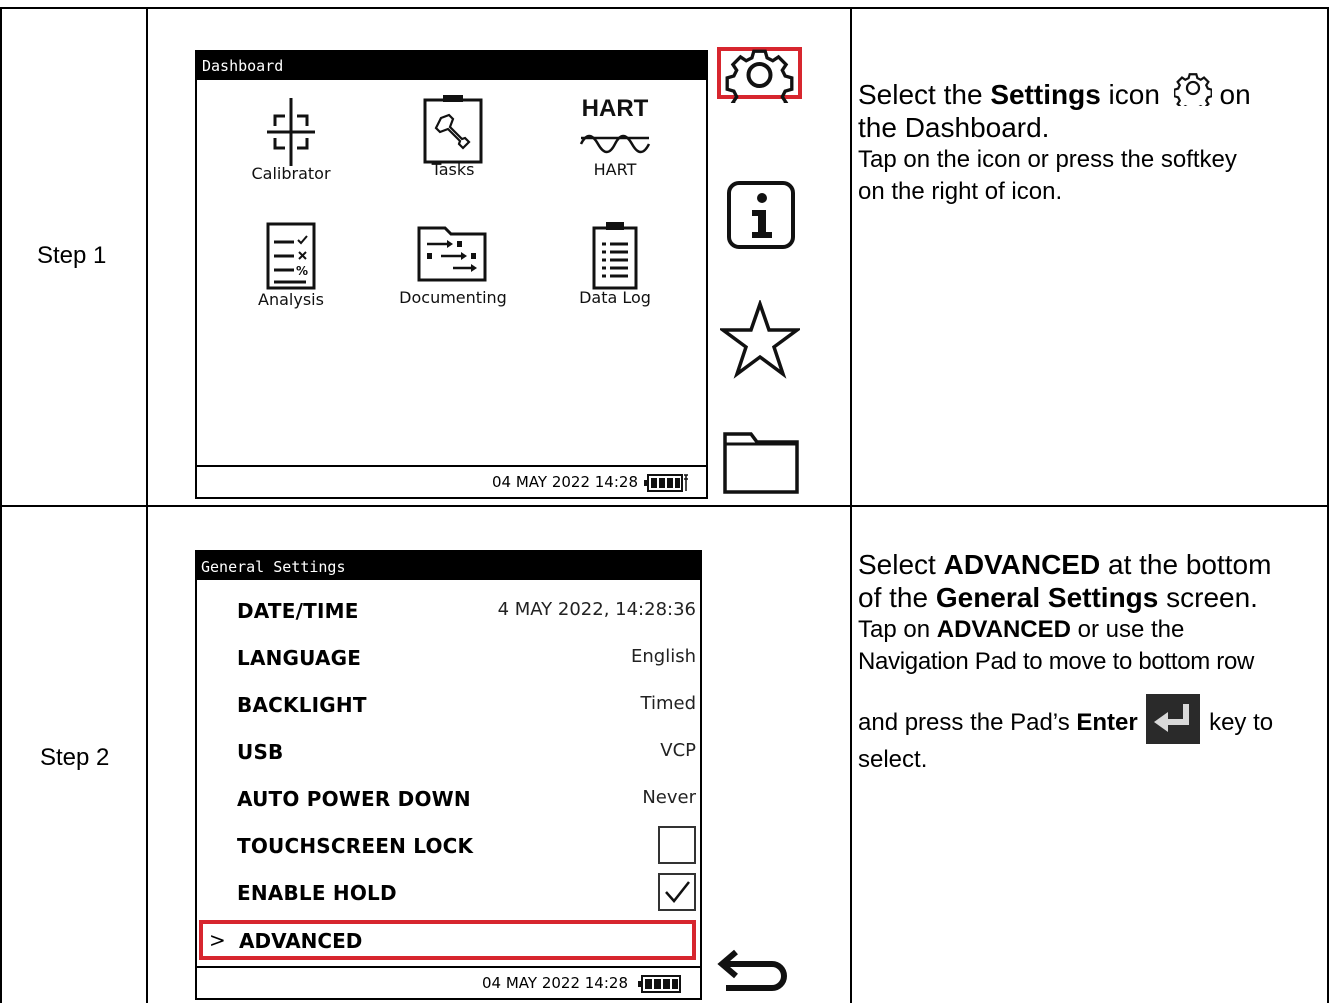 The image size is (1329, 1003). I want to click on hart-wave-icon: HART, so click(615, 124).